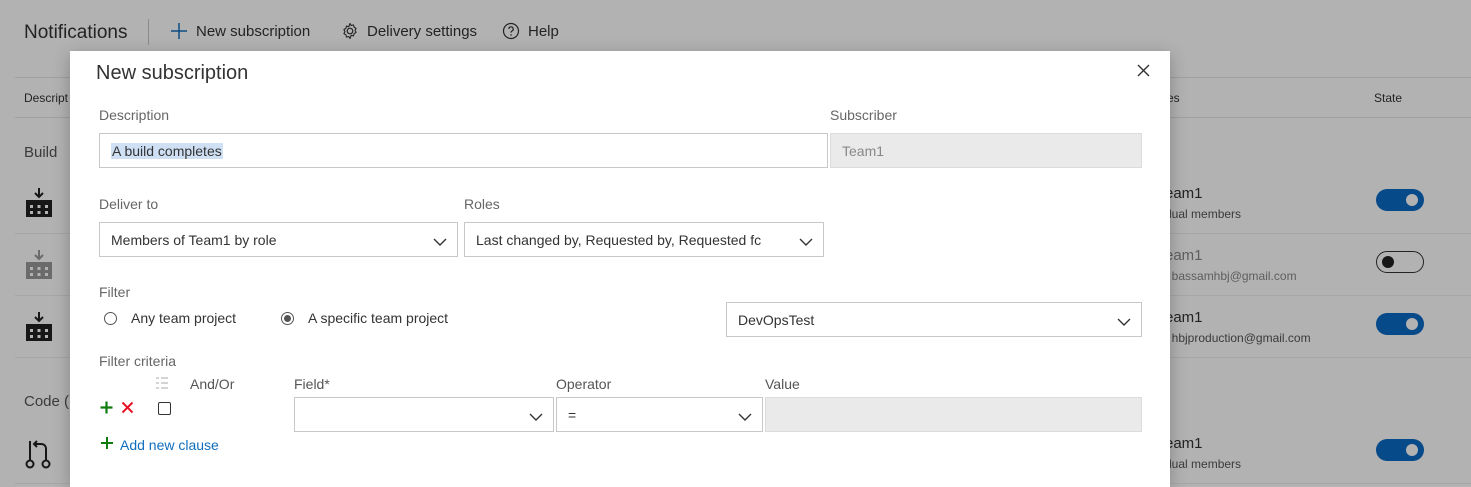  Describe the element at coordinates (776, 319) in the screenshot. I see `team-project-value: DevOpsTest` at that location.